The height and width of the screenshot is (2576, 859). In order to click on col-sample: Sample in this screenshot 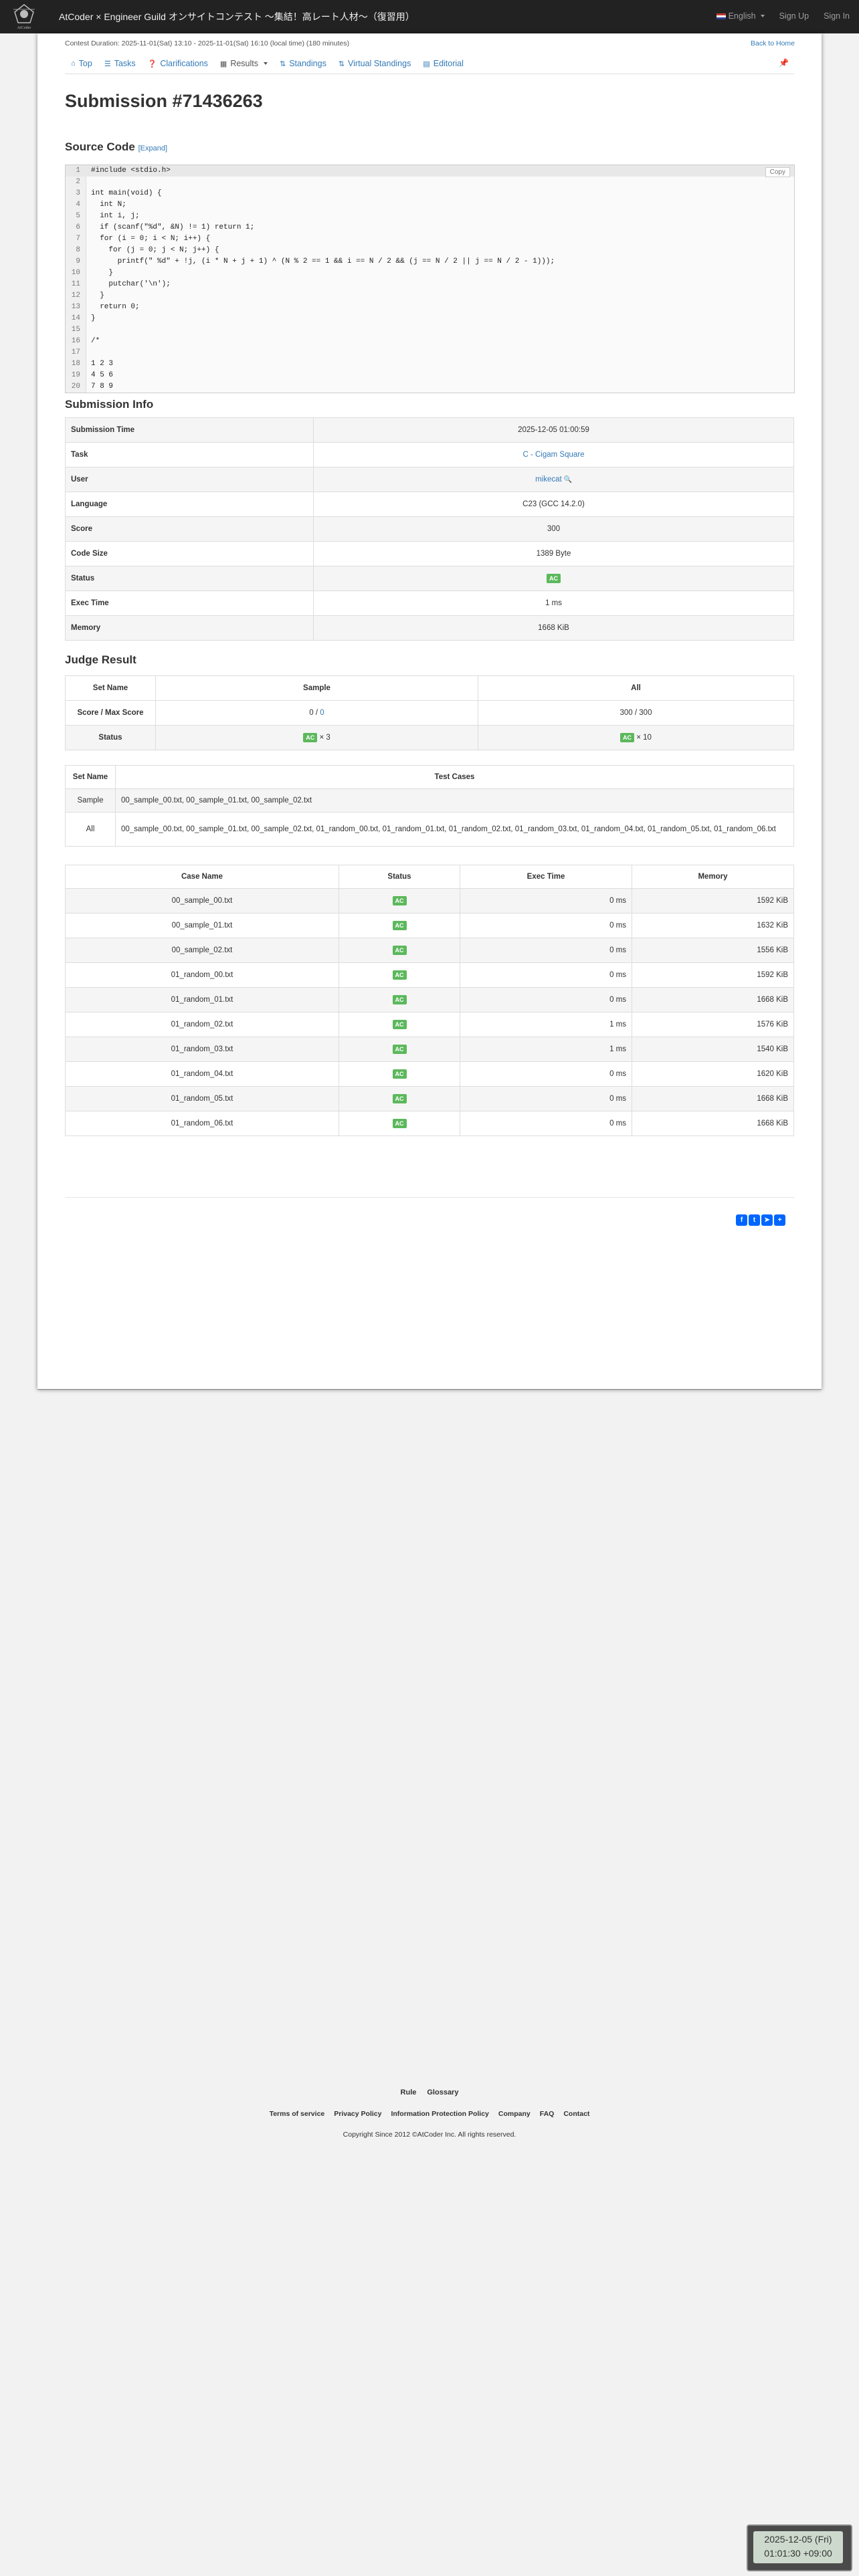, I will do `click(316, 688)`.